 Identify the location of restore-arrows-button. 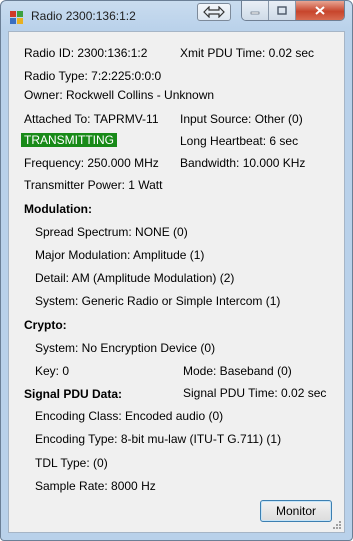
(214, 12).